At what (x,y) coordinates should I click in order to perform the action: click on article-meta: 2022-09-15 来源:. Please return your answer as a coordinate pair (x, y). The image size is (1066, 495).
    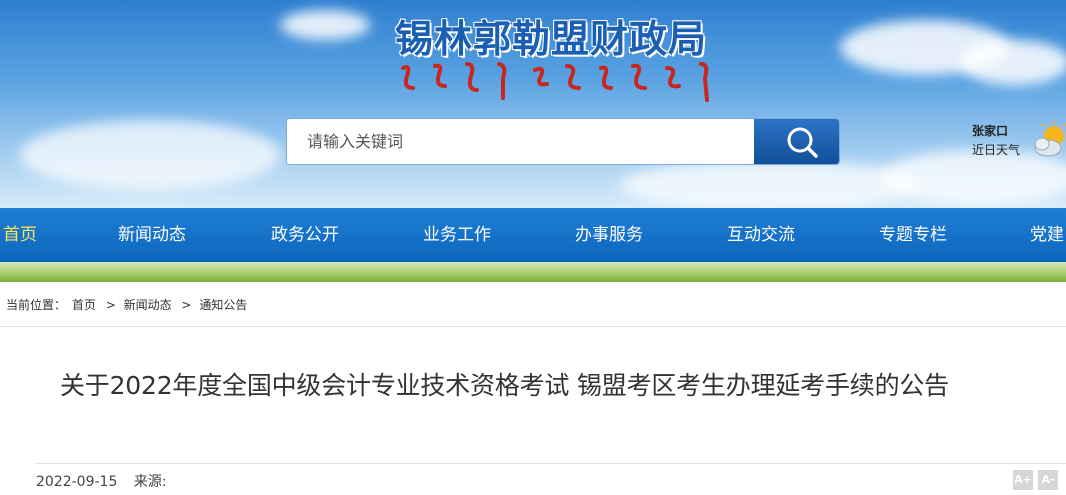
    Looking at the image, I should click on (101, 481).